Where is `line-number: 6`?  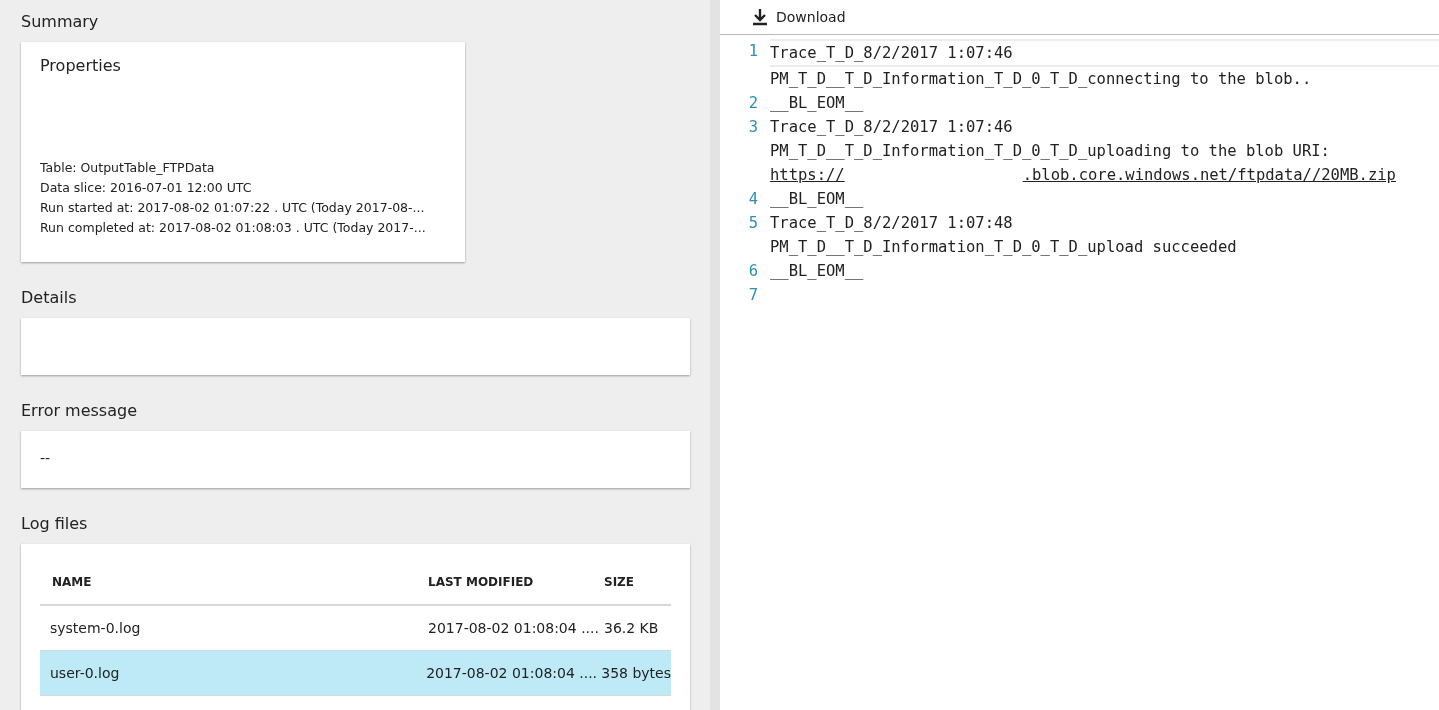
line-number: 6 is located at coordinates (753, 271).